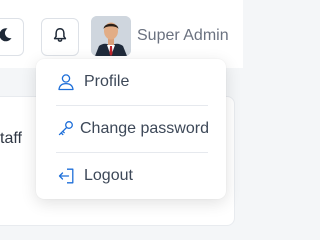 This screenshot has height=240, width=320. I want to click on moon-icon, so click(6, 37).